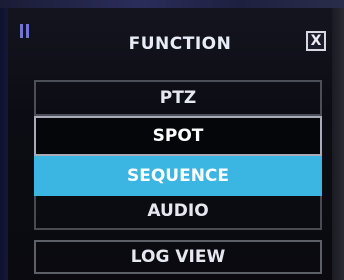  Describe the element at coordinates (25, 32) in the screenshot. I see `grip-icon` at that location.